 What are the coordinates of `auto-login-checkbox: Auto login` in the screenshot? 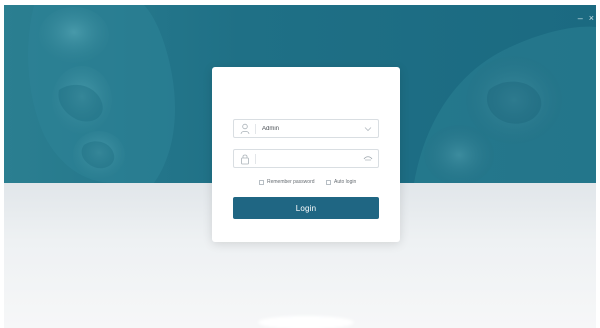 It's located at (341, 182).